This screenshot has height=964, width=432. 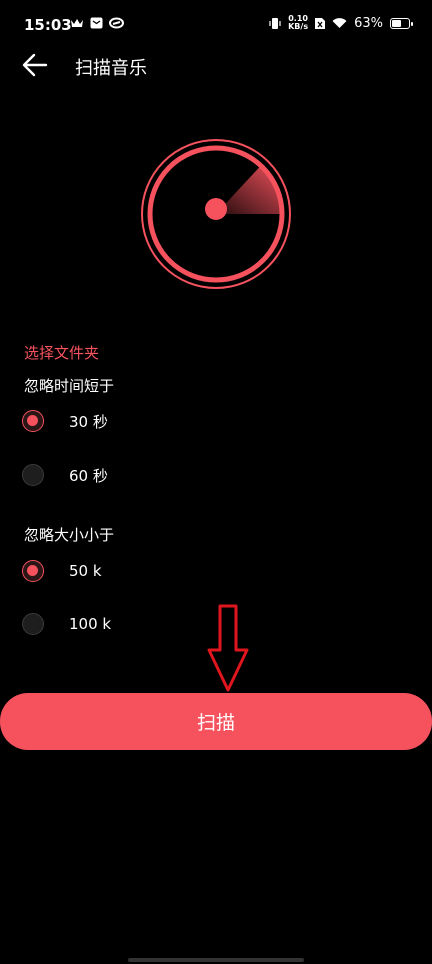 What do you see at coordinates (61, 352) in the screenshot?
I see `select-folder-link: 选择文件夹` at bounding box center [61, 352].